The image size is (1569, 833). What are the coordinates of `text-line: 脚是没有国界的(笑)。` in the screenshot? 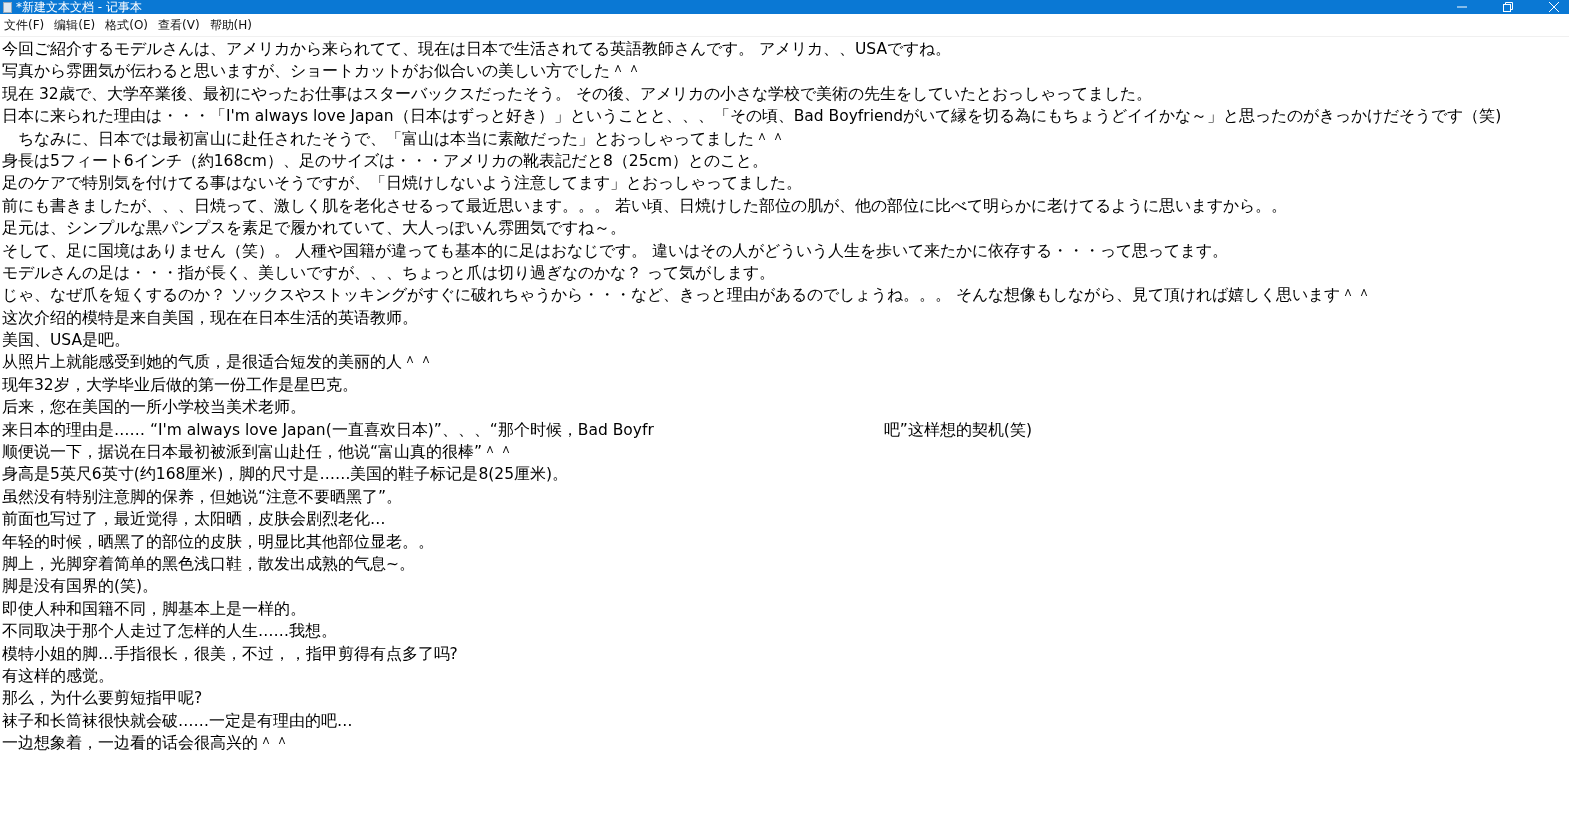 It's located at (80, 587).